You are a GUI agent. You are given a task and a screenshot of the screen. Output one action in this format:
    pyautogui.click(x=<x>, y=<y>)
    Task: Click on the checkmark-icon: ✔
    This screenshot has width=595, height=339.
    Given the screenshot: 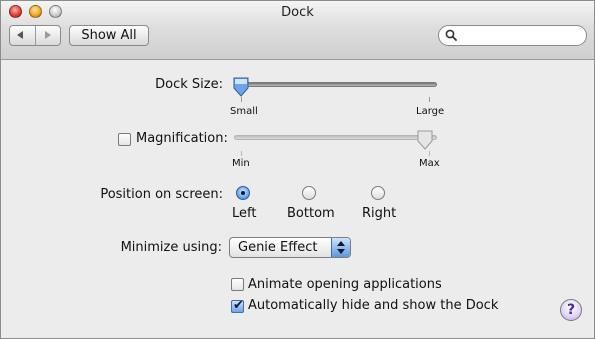 What is the action you would take?
    pyautogui.click(x=238, y=305)
    